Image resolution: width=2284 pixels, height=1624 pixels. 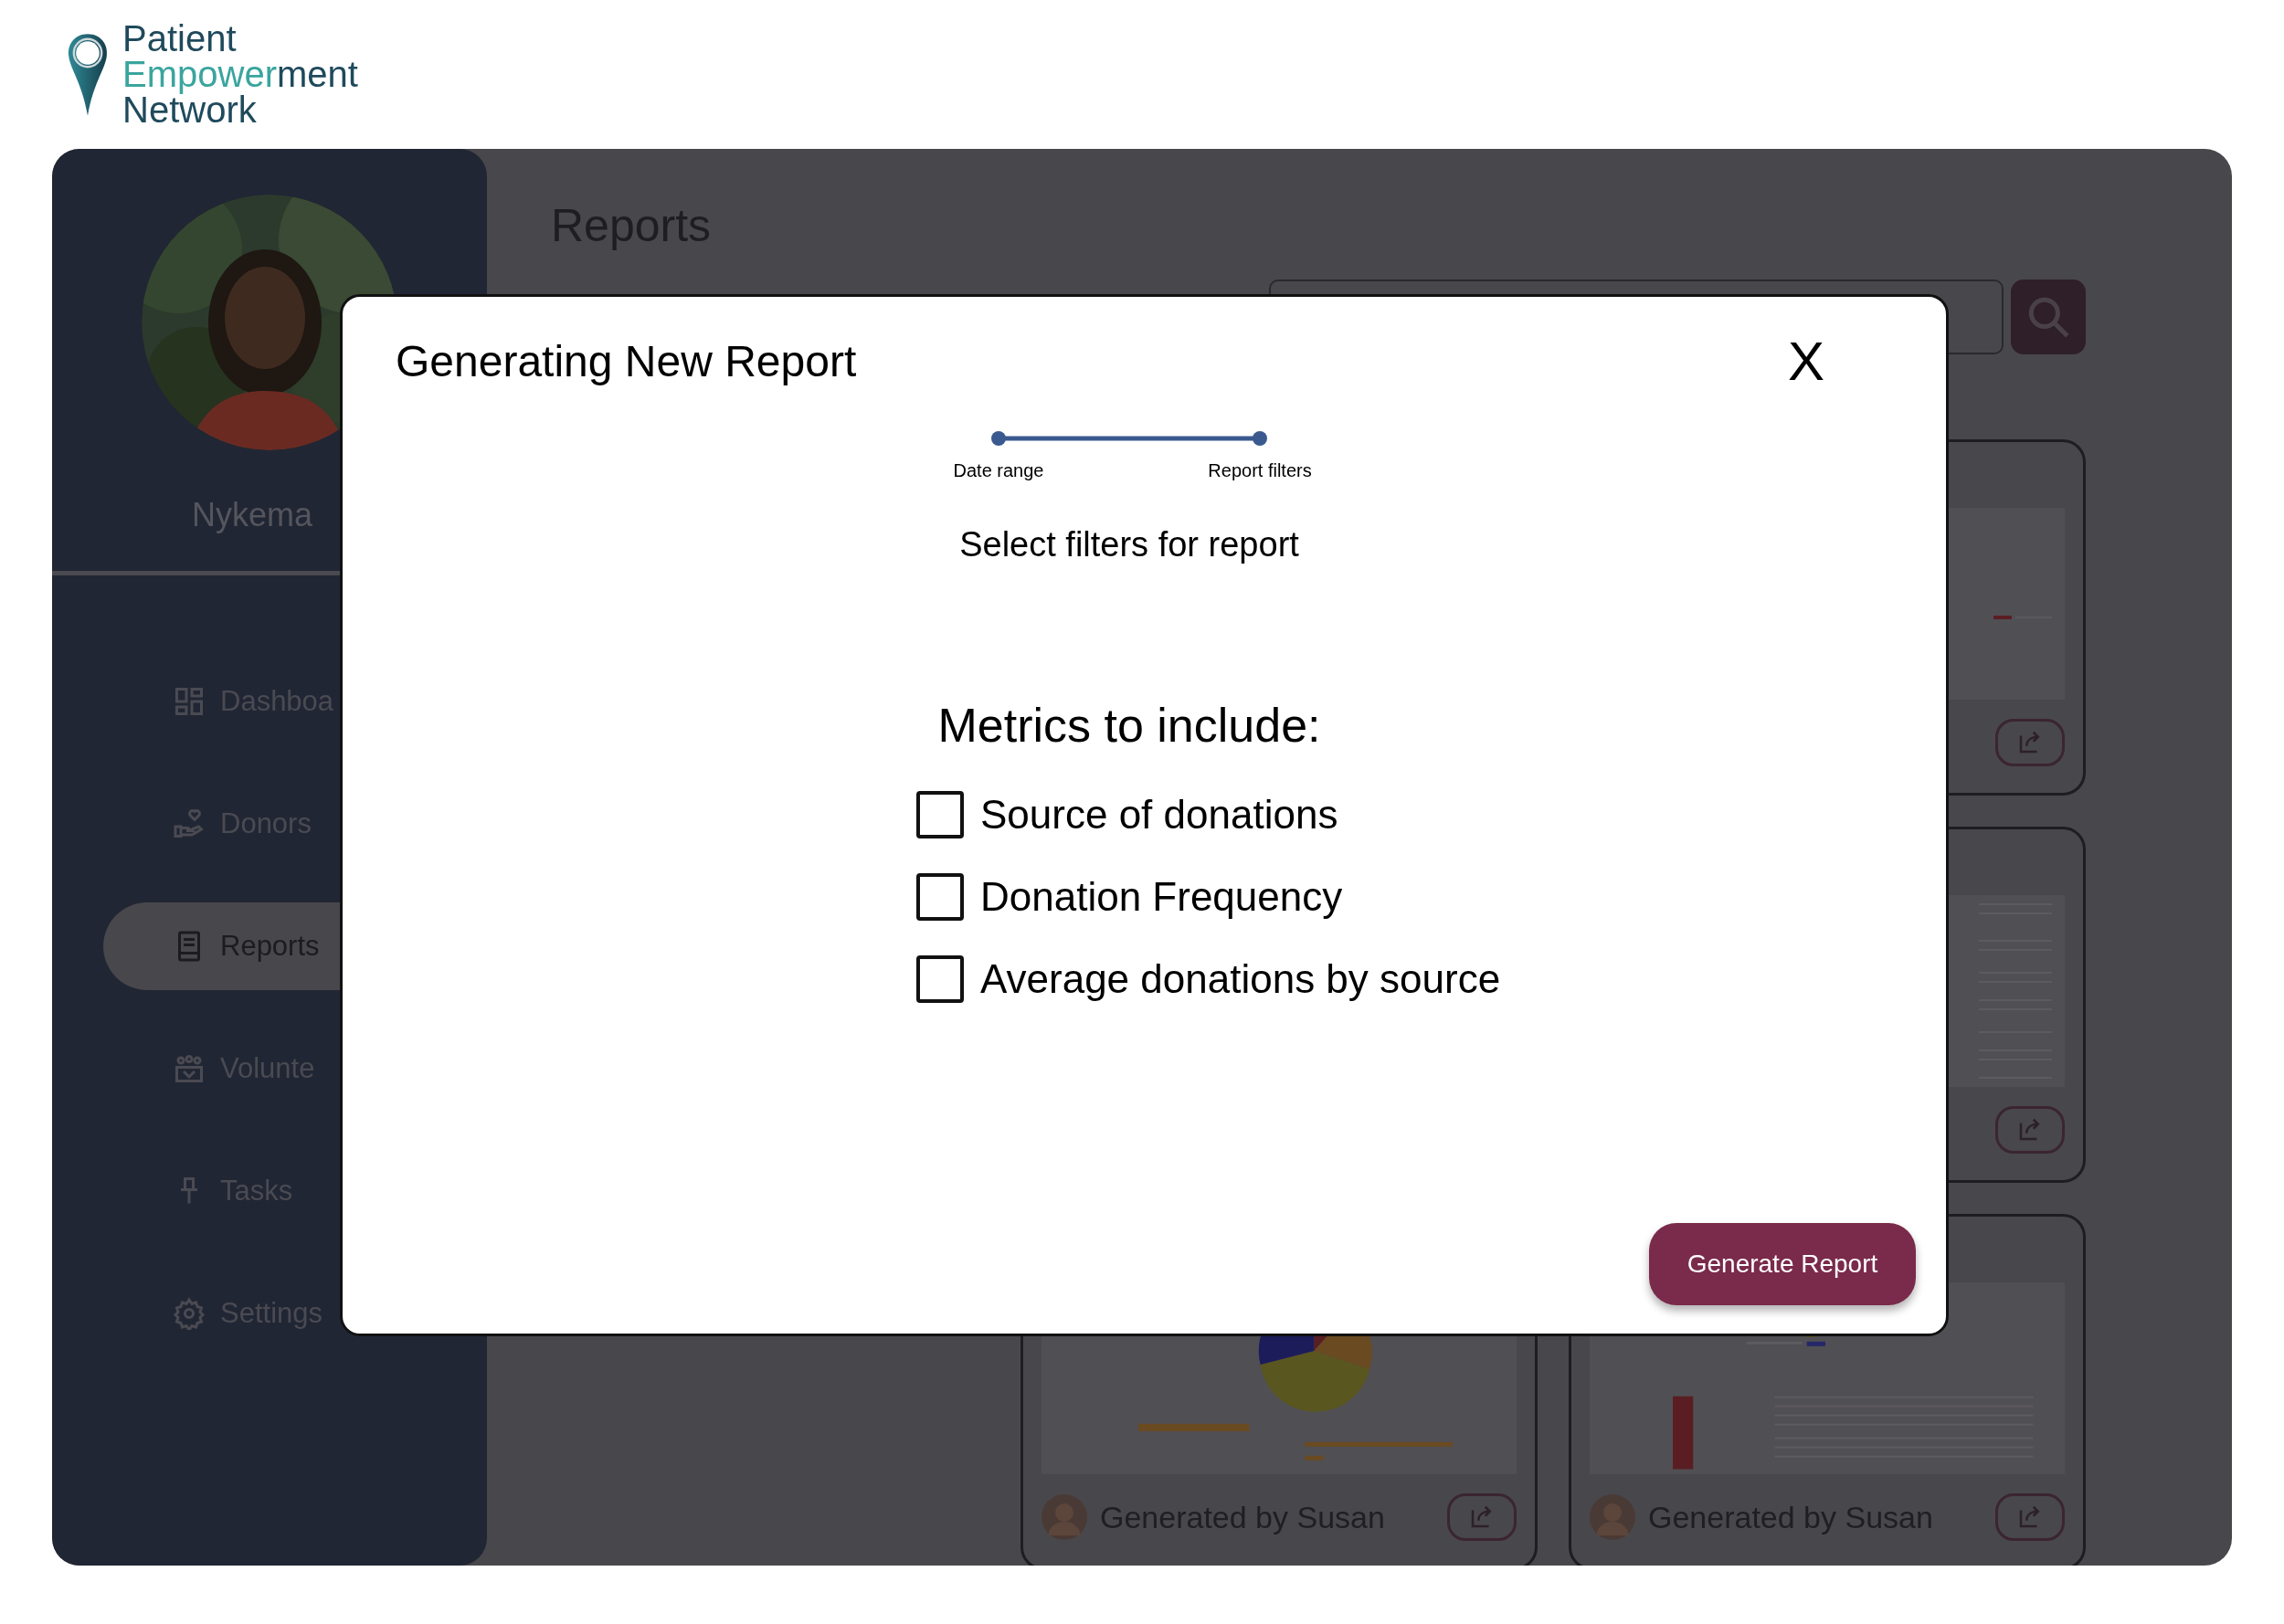 What do you see at coordinates (179, 39) in the screenshot?
I see `logo-text: Patient` at bounding box center [179, 39].